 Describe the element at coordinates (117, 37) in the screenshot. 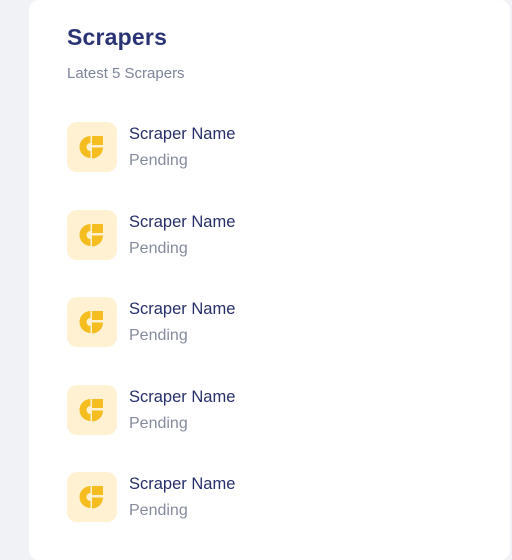

I see `card-title: Scrapers` at that location.